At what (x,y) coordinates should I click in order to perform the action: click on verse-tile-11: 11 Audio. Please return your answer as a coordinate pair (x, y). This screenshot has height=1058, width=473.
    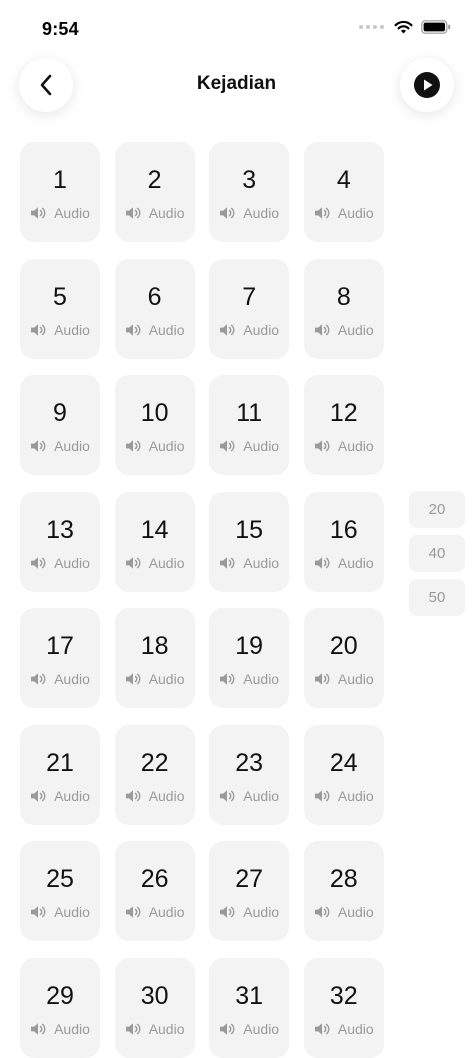
    Looking at the image, I should click on (249, 425).